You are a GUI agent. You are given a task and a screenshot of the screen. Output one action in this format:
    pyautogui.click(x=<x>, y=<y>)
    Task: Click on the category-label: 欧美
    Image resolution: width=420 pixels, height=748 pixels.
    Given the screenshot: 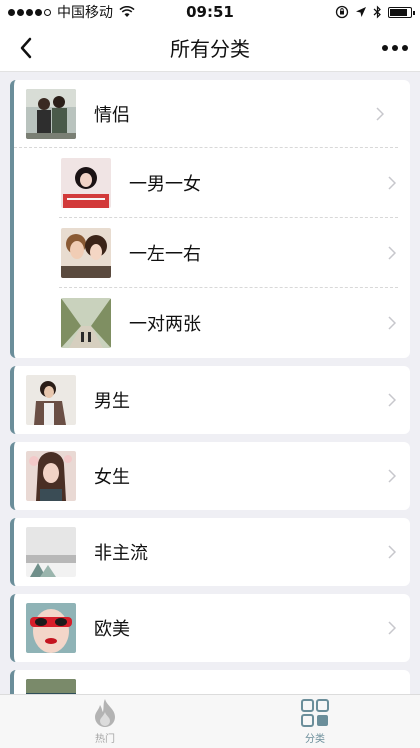 What is the action you would take?
    pyautogui.click(x=112, y=629)
    